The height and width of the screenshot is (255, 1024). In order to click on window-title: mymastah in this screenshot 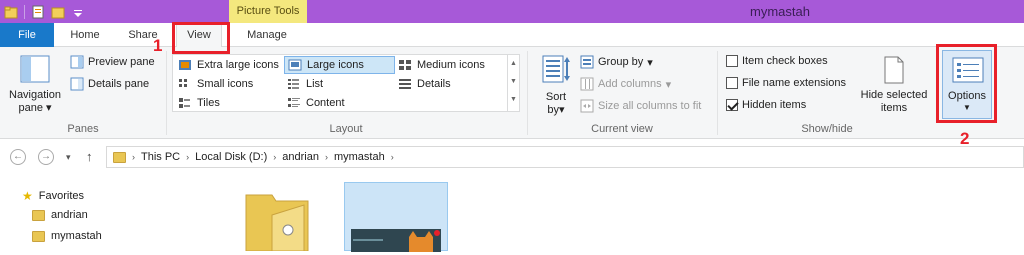, I will do `click(780, 11)`.